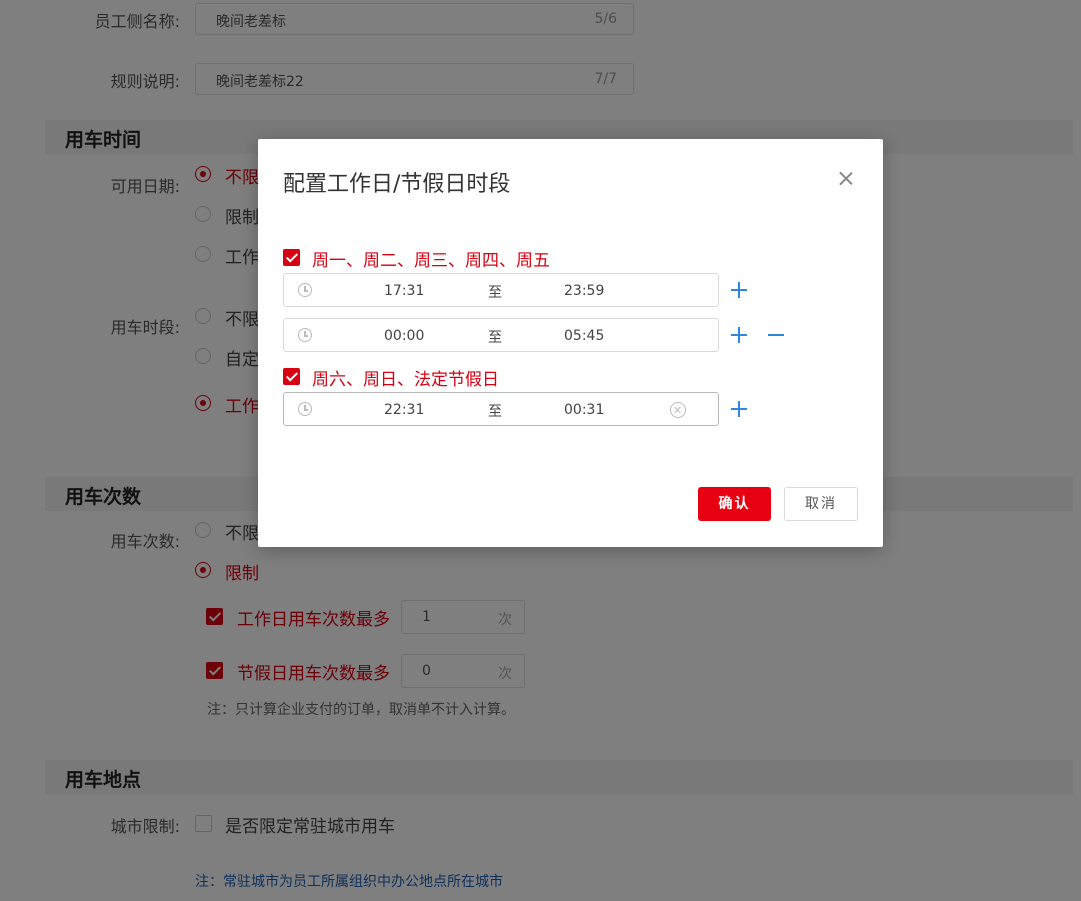  Describe the element at coordinates (291, 376) in the screenshot. I see `holiday-group-checkbox` at that location.